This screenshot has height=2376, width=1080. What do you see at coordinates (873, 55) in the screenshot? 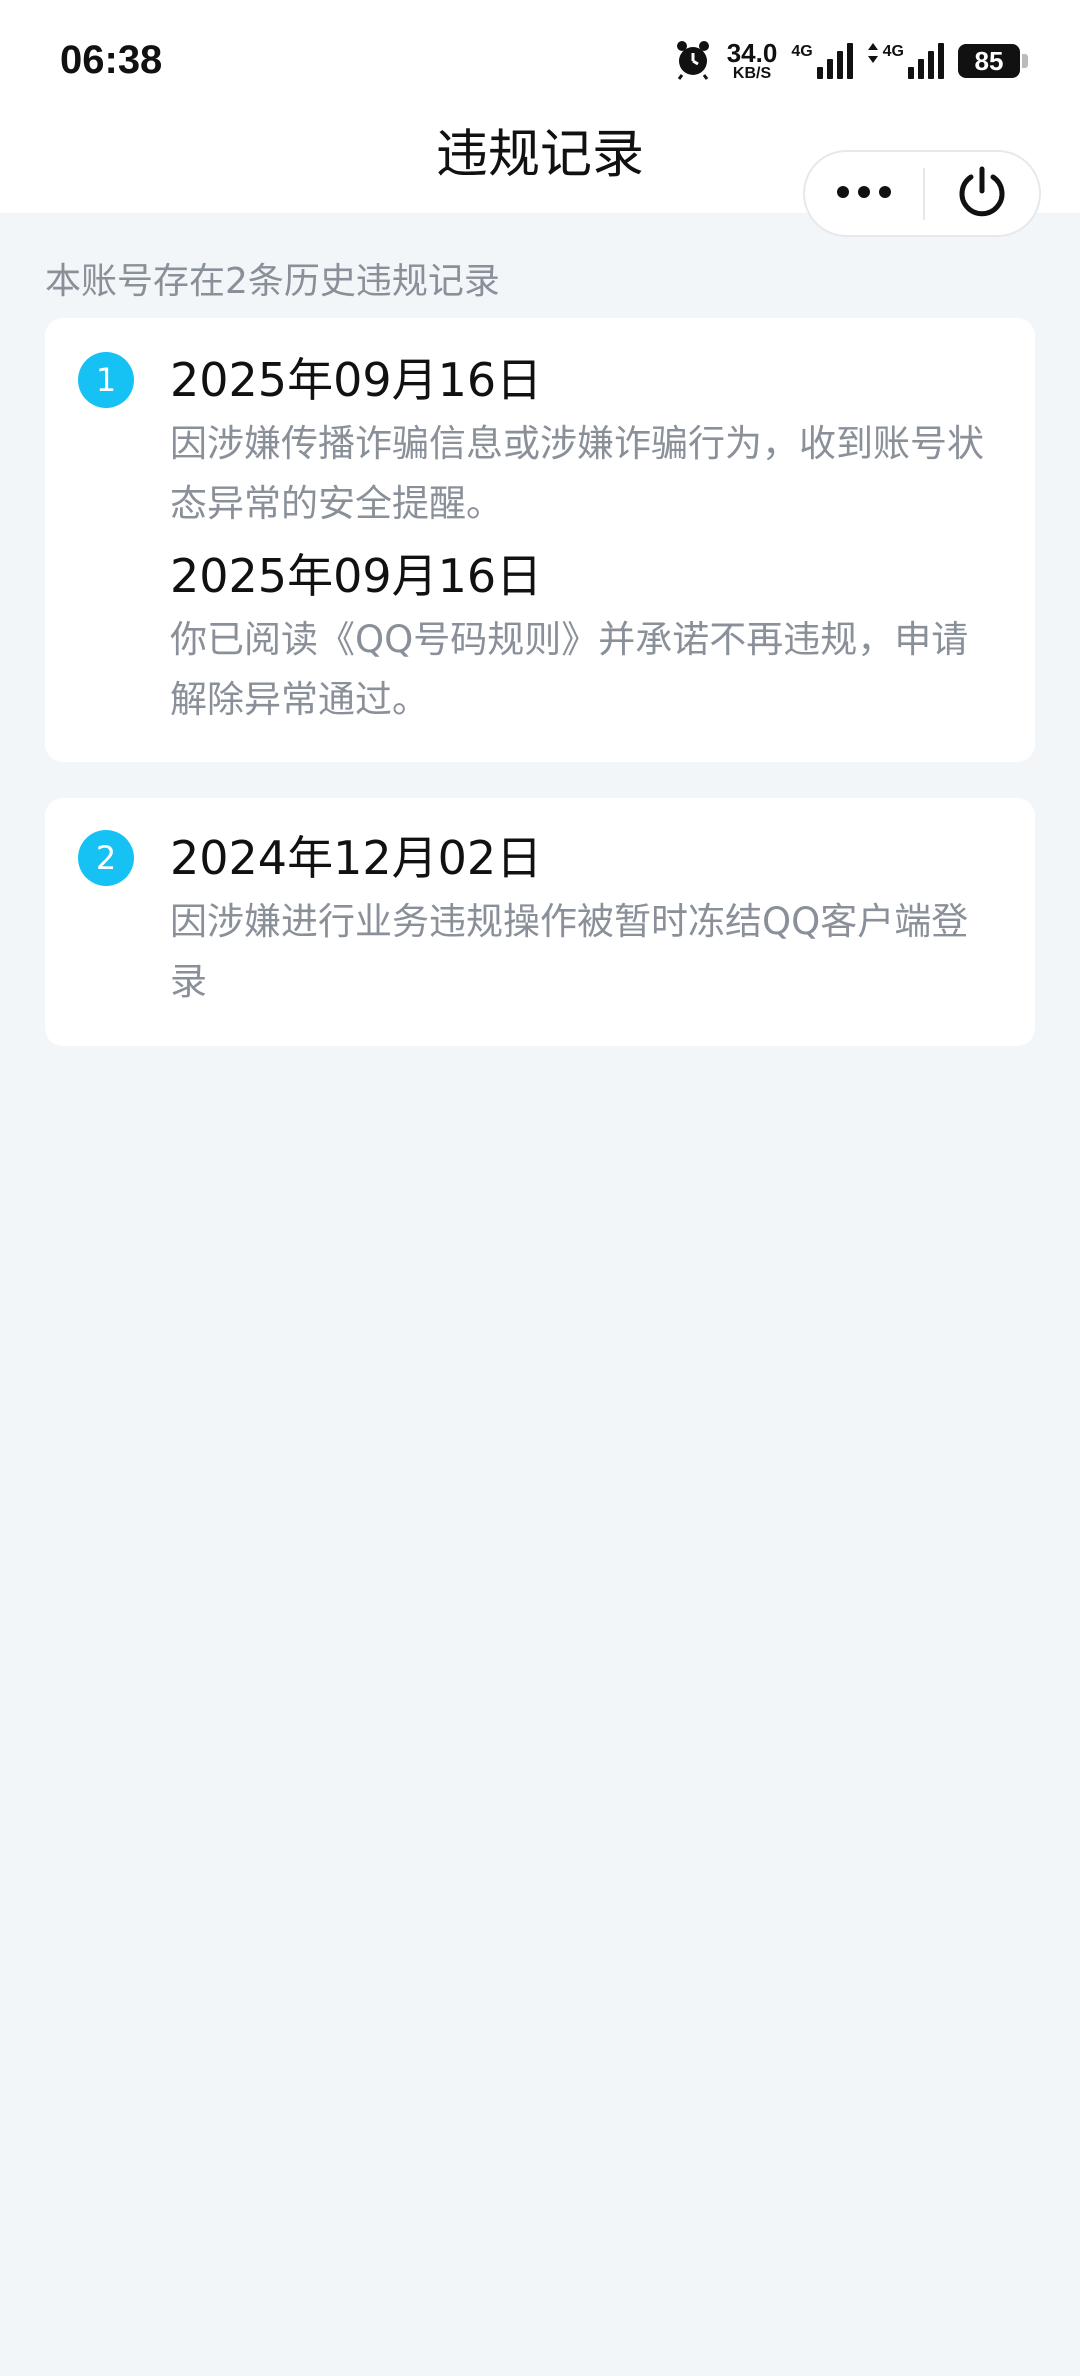
I see `data-arrows-icon` at bounding box center [873, 55].